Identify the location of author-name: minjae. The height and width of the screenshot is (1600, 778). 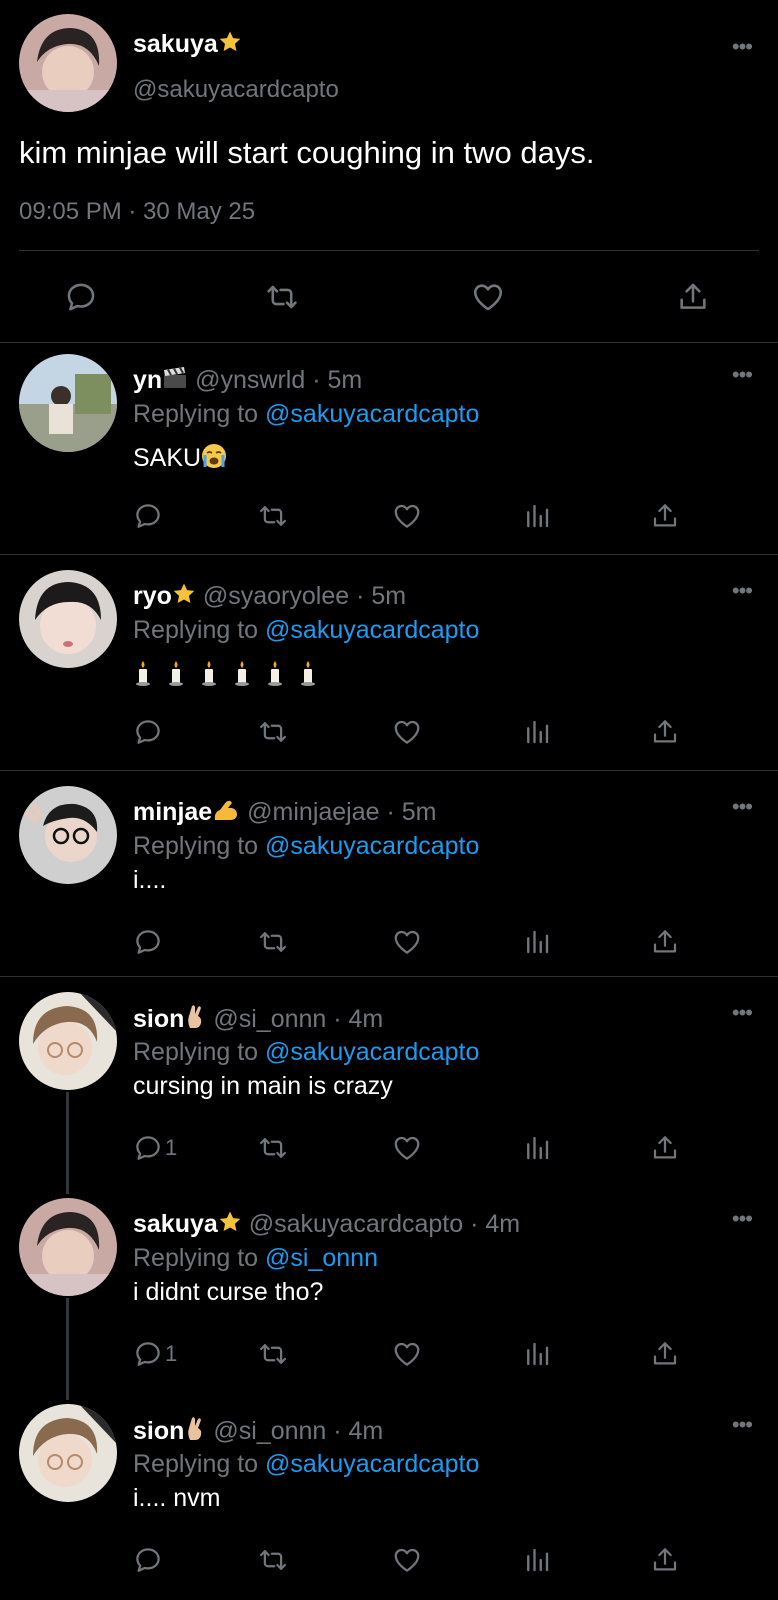
(172, 812).